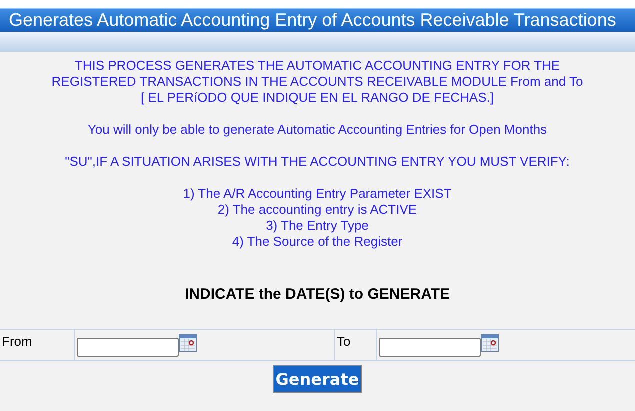 The height and width of the screenshot is (411, 635). I want to click on checklist-item: 4) The Source of the Register, so click(317, 242).